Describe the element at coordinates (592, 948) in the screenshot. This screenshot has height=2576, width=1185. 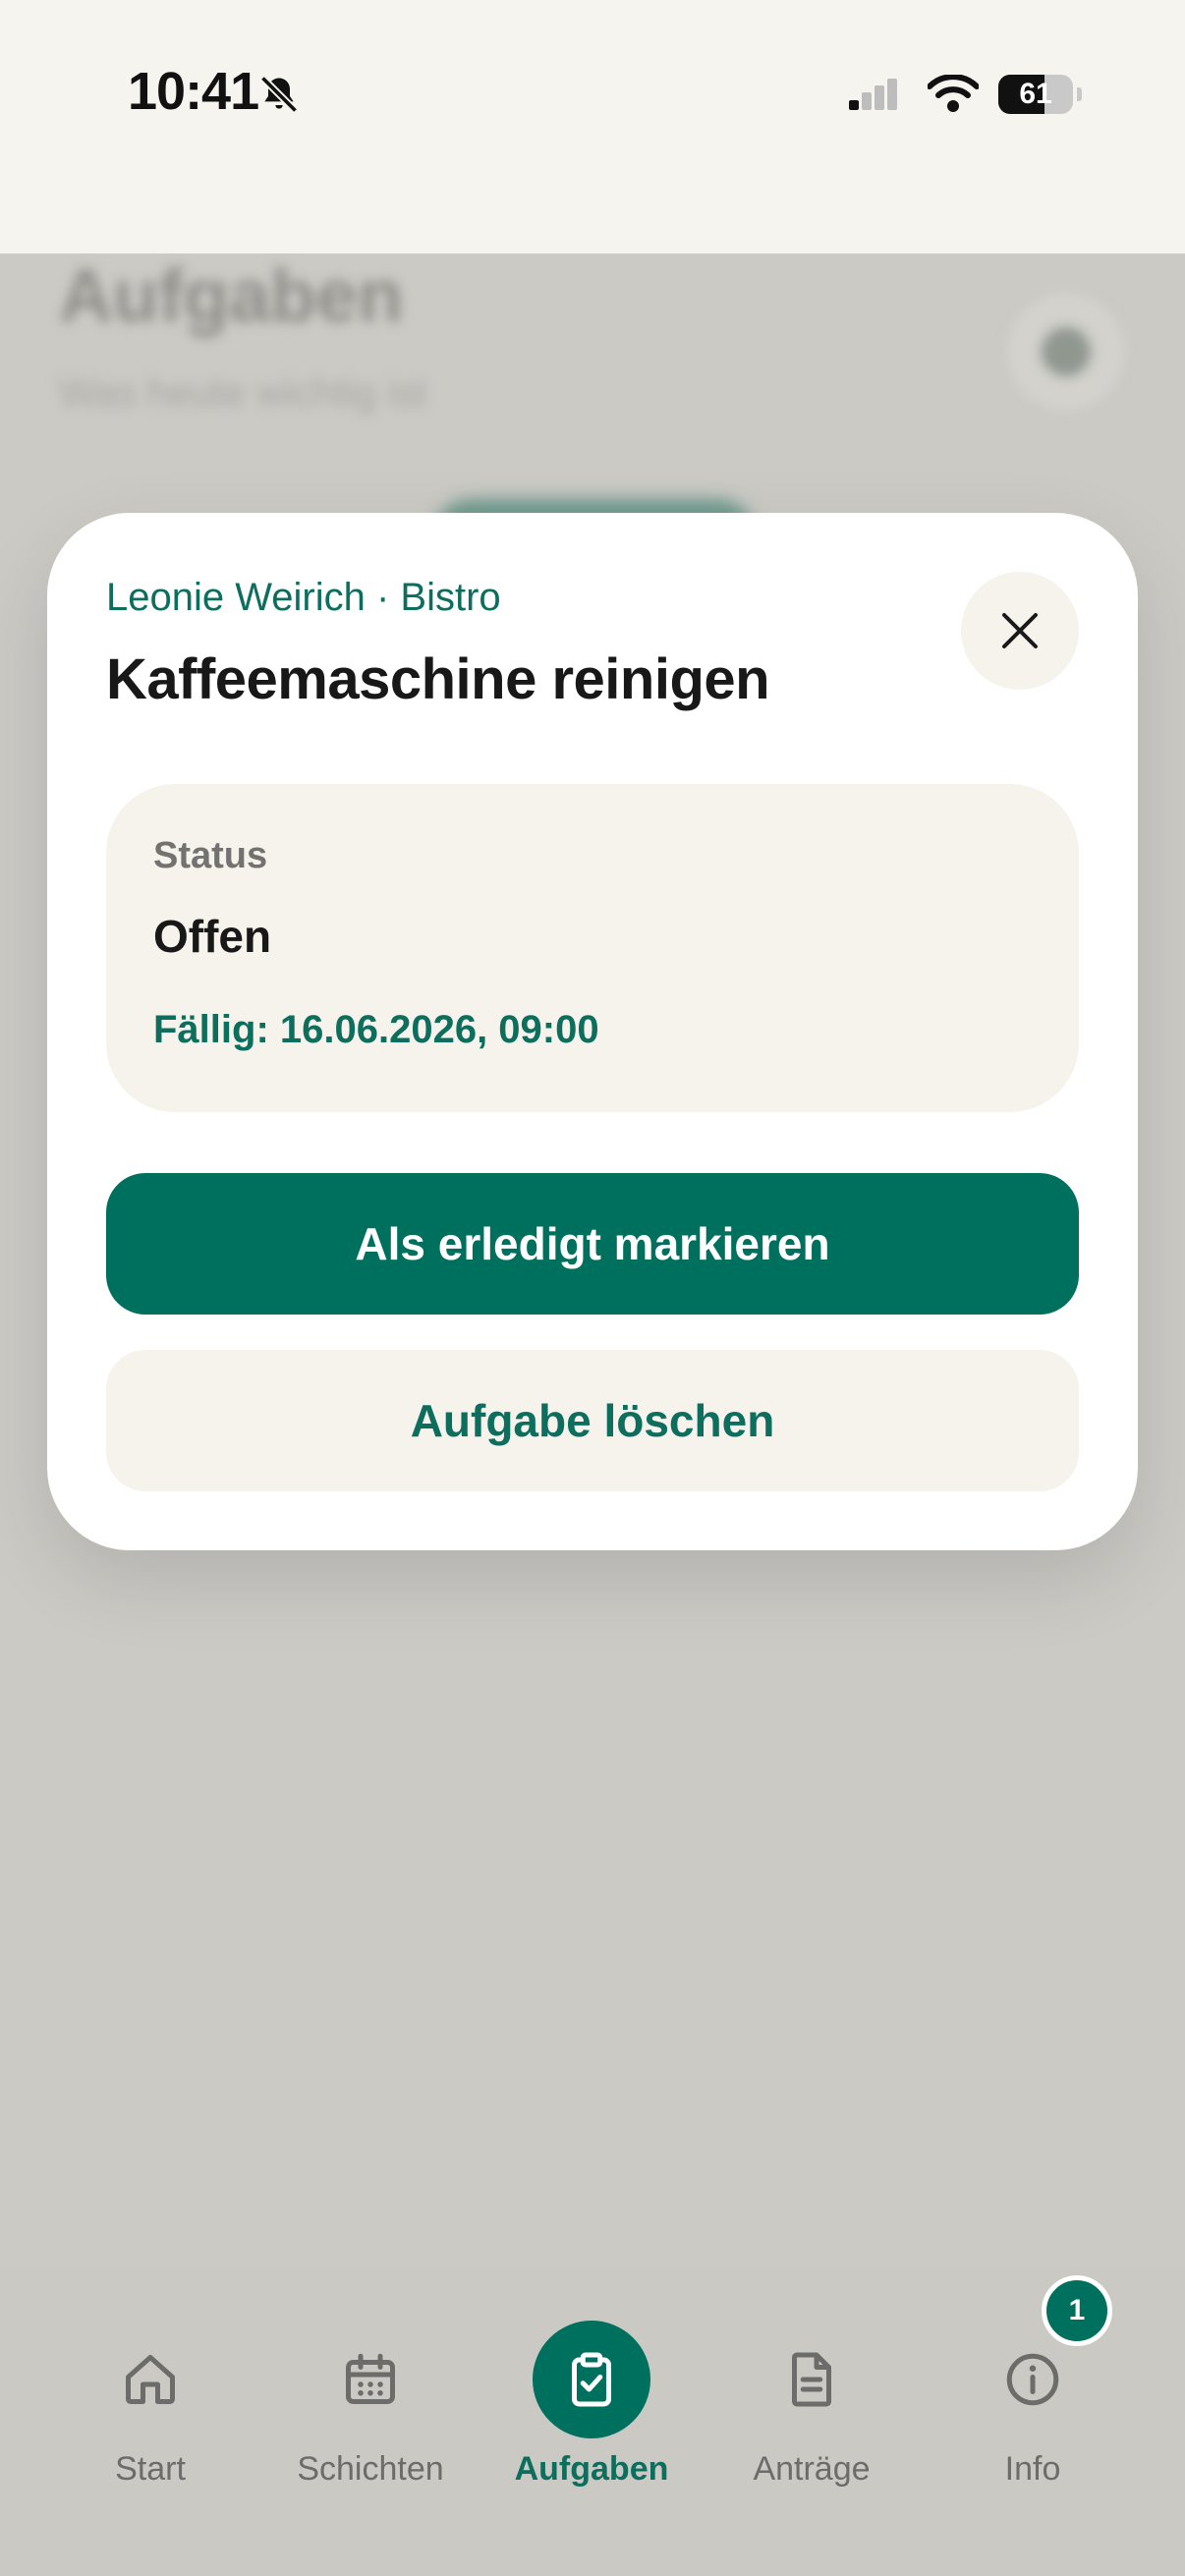
I see `status-card: Status Offen Fällig: 16.06.2026, 09:00` at that location.